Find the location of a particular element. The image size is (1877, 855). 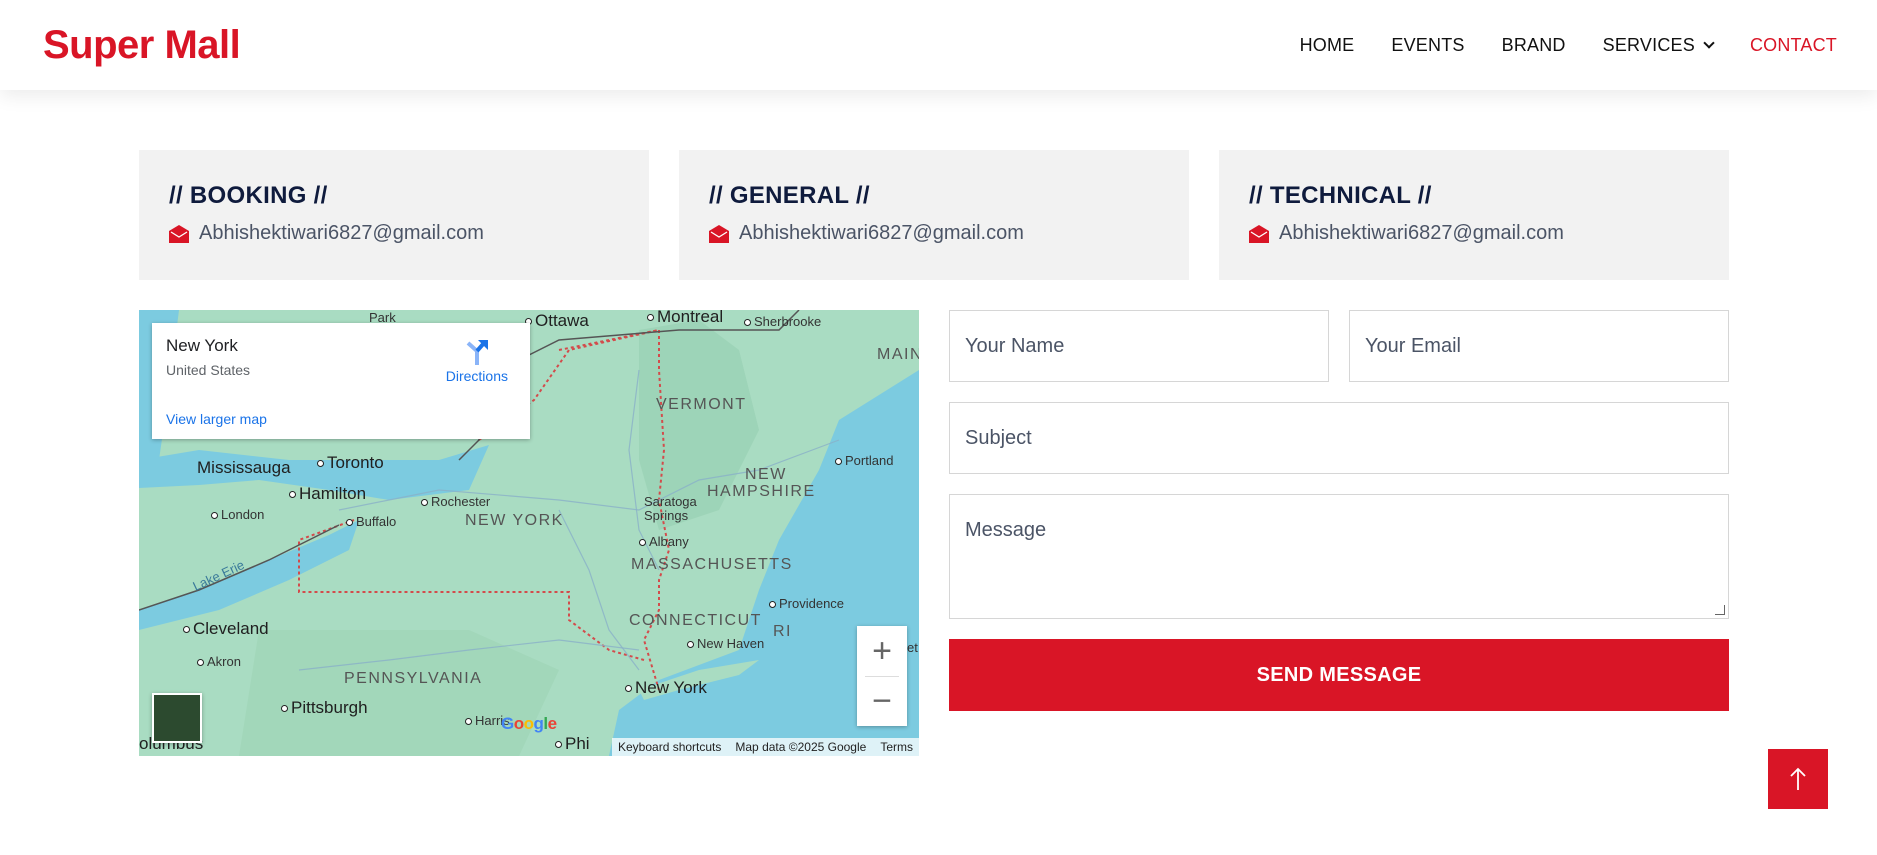

map-label: MAIN is located at coordinates (898, 354).